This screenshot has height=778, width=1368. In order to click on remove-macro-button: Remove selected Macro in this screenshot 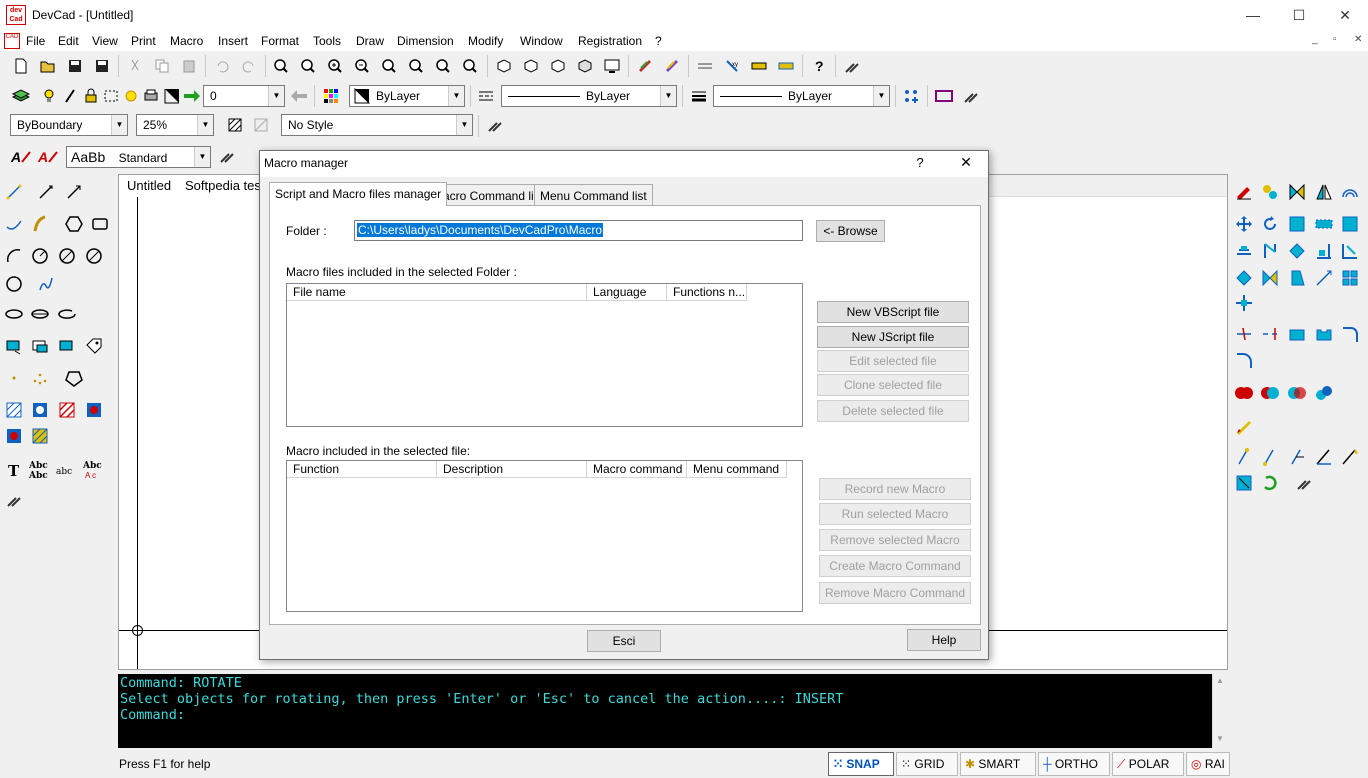, I will do `click(895, 540)`.